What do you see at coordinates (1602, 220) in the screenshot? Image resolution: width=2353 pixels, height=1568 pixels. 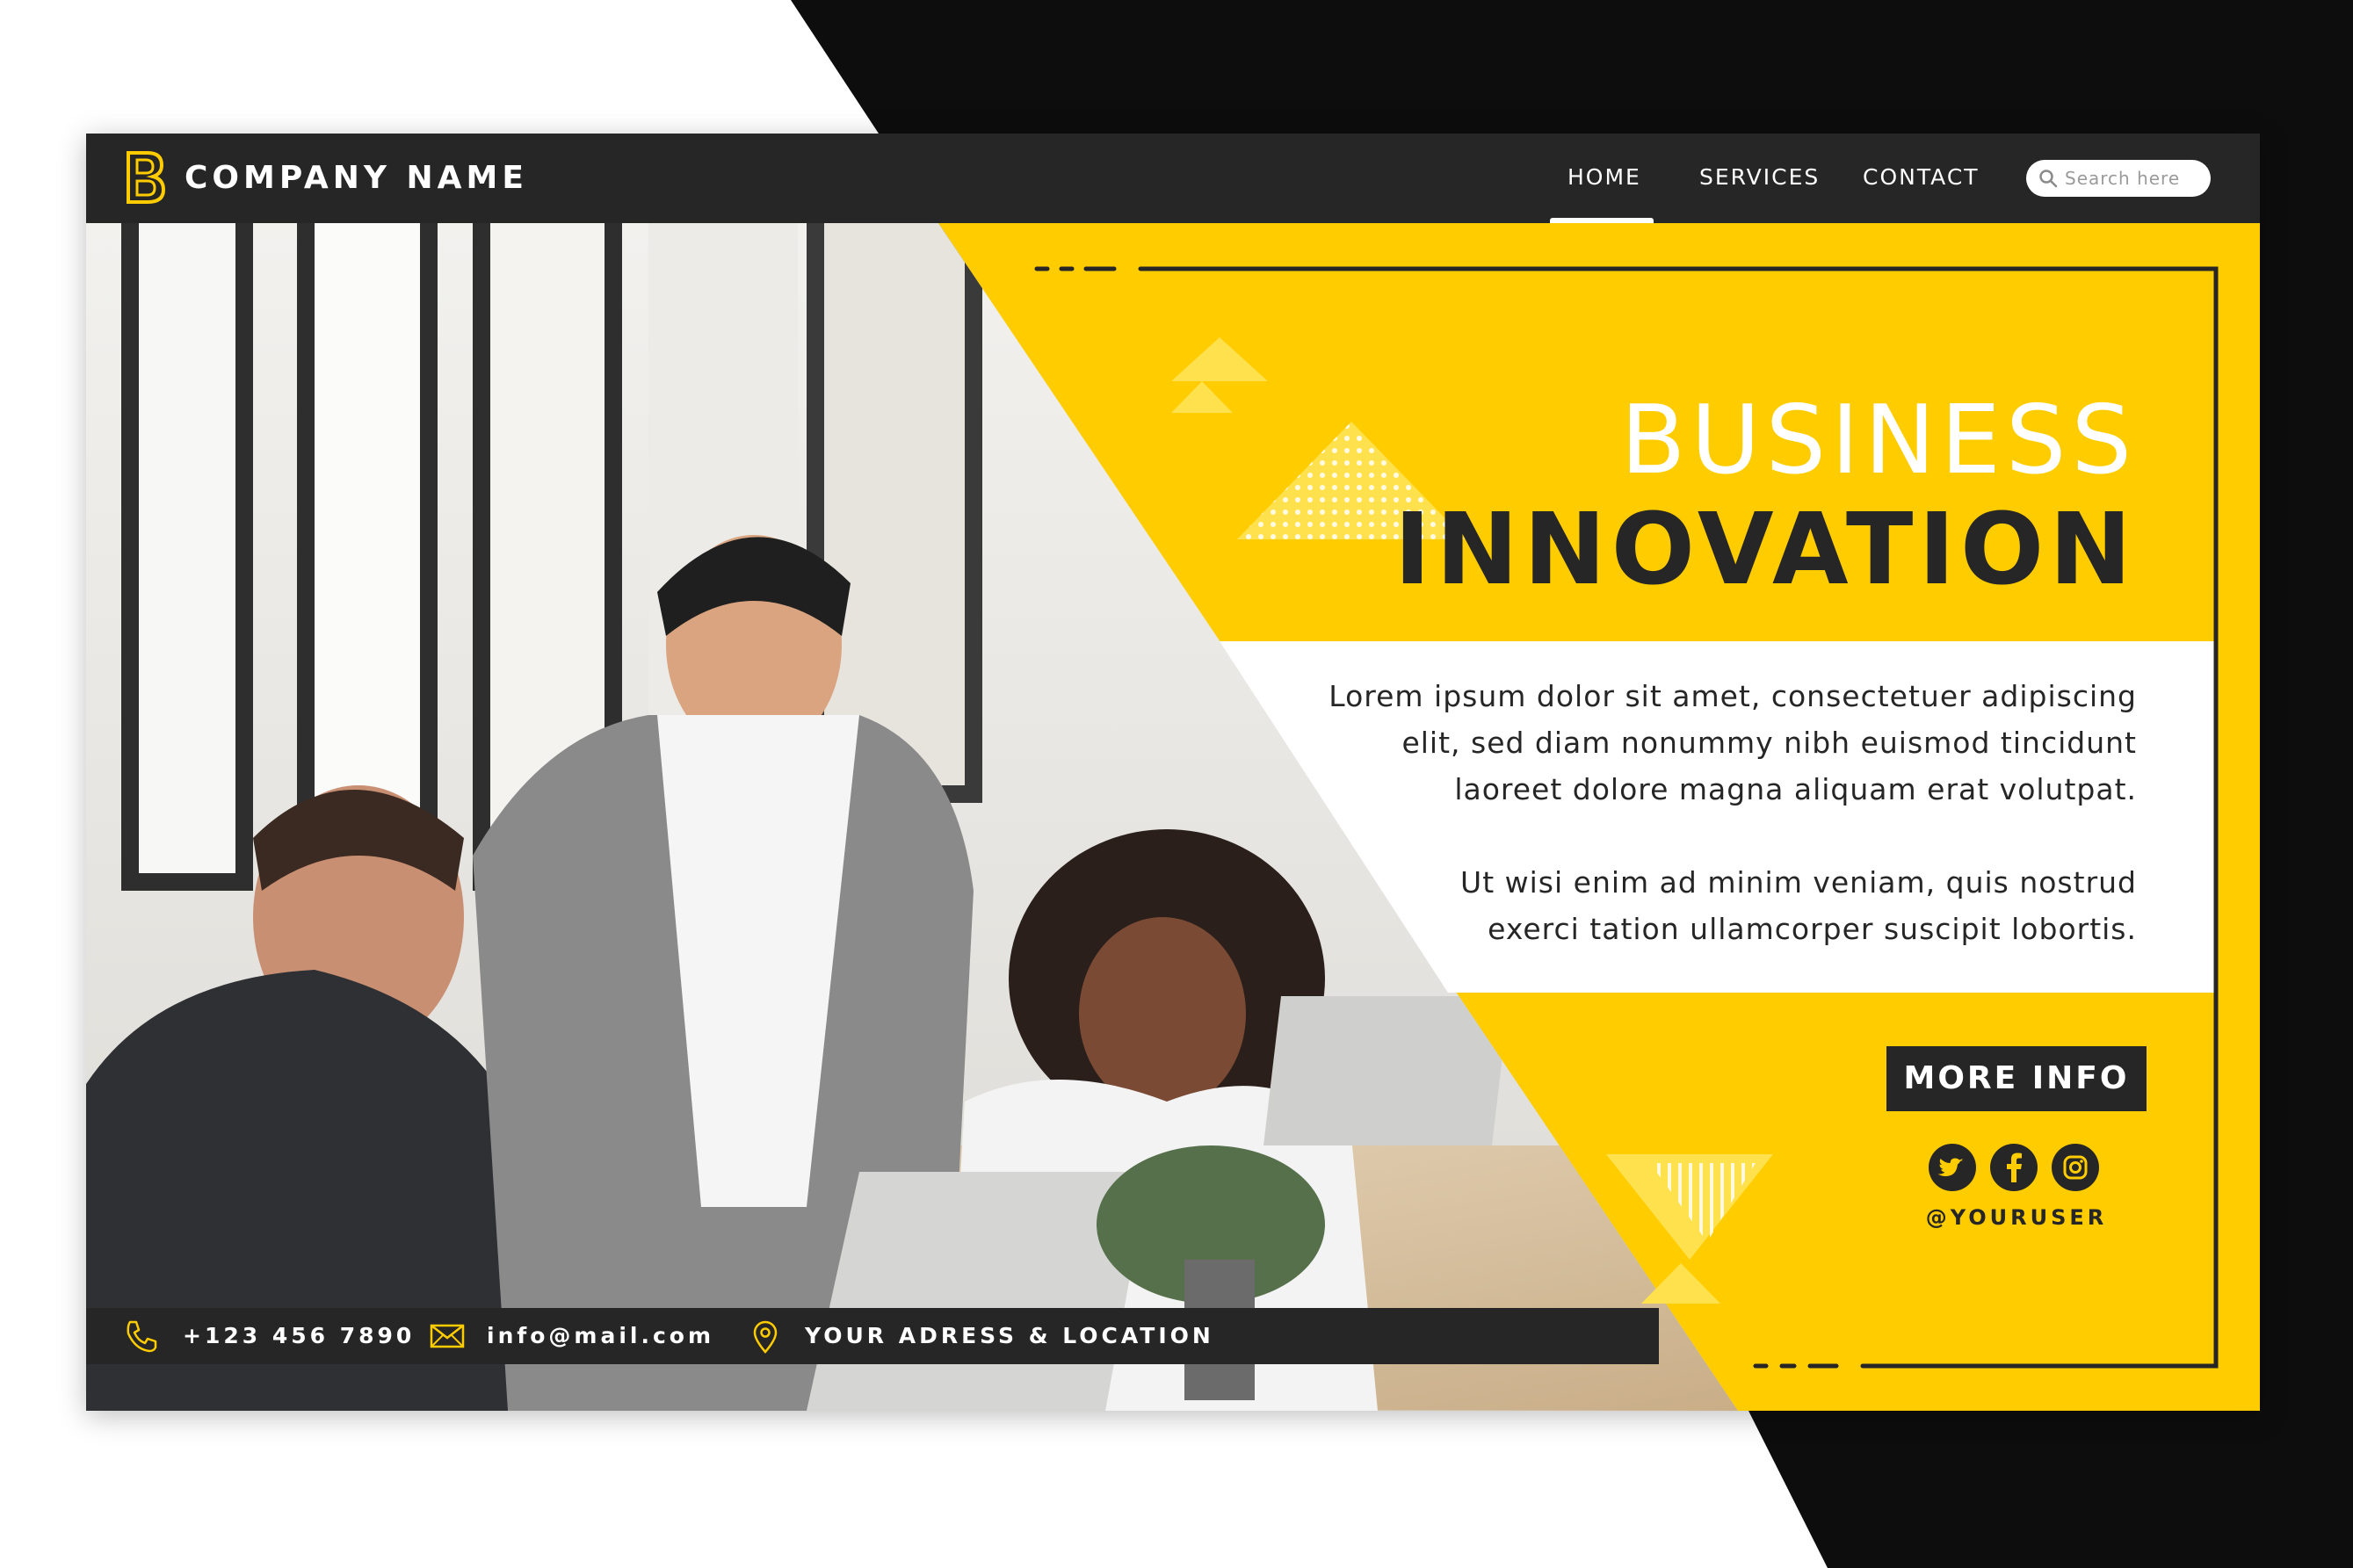 I see `active-nav-indicator` at bounding box center [1602, 220].